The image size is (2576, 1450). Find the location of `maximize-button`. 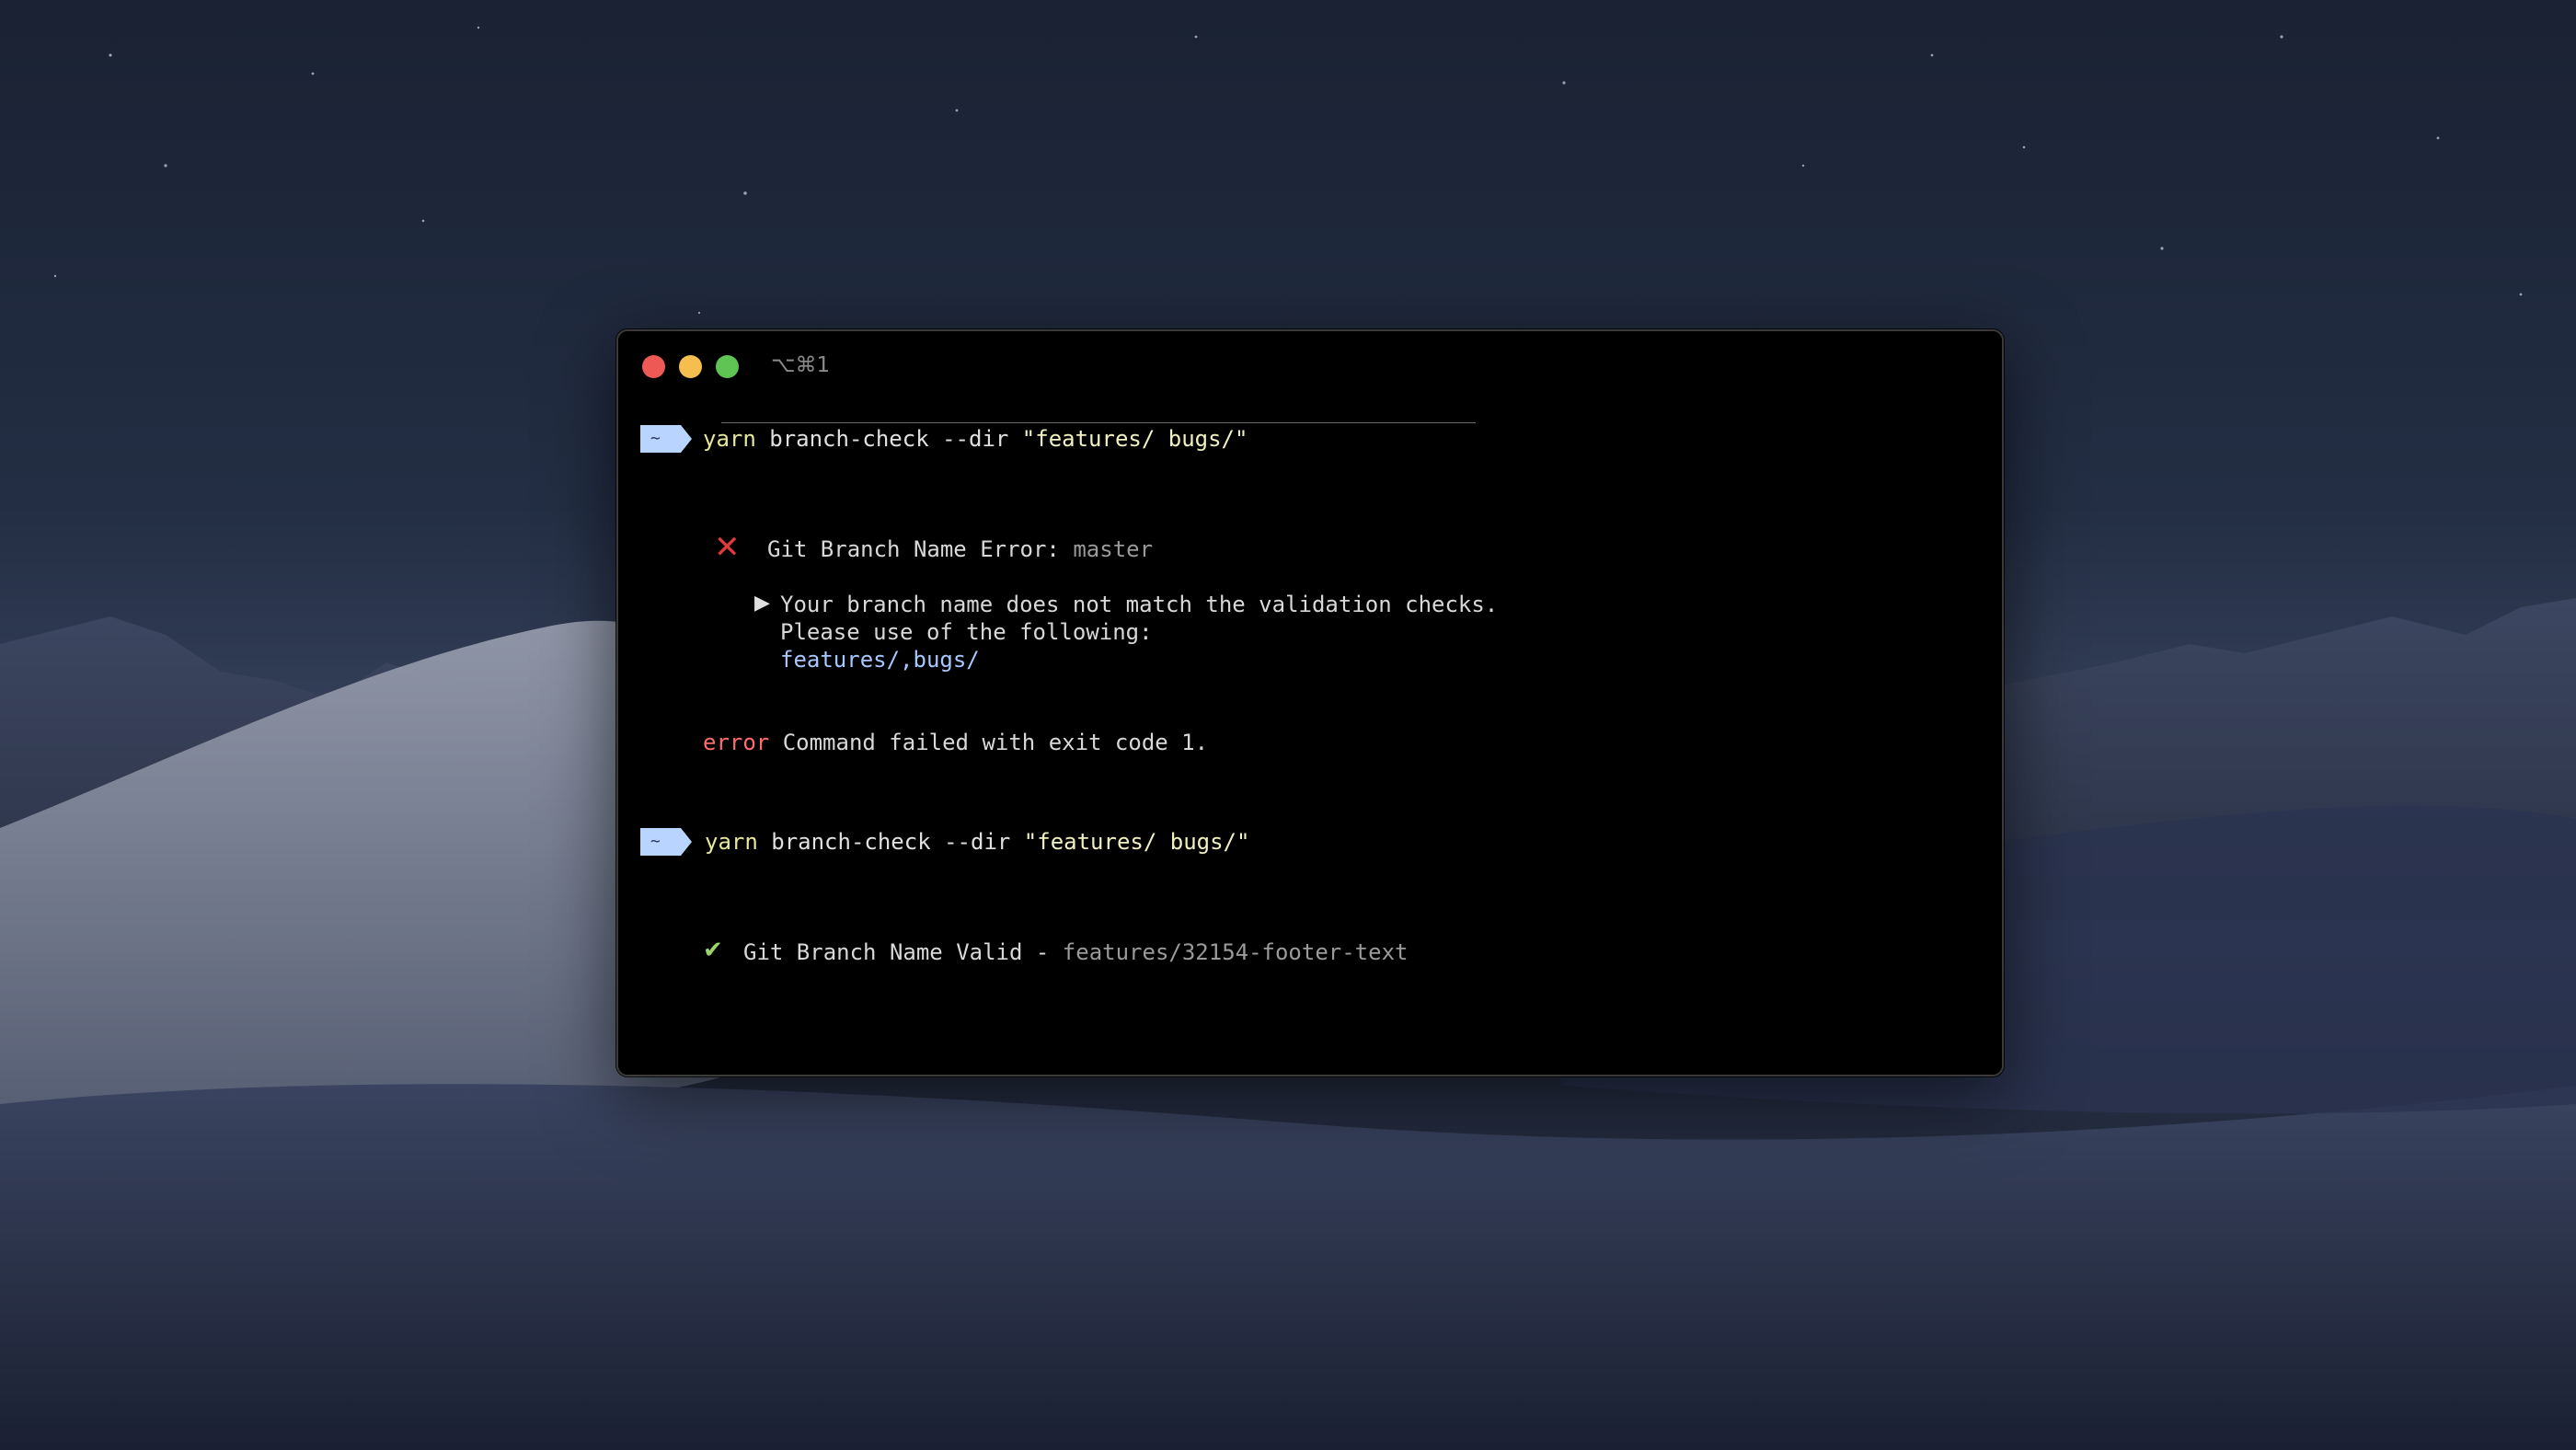

maximize-button is located at coordinates (727, 367).